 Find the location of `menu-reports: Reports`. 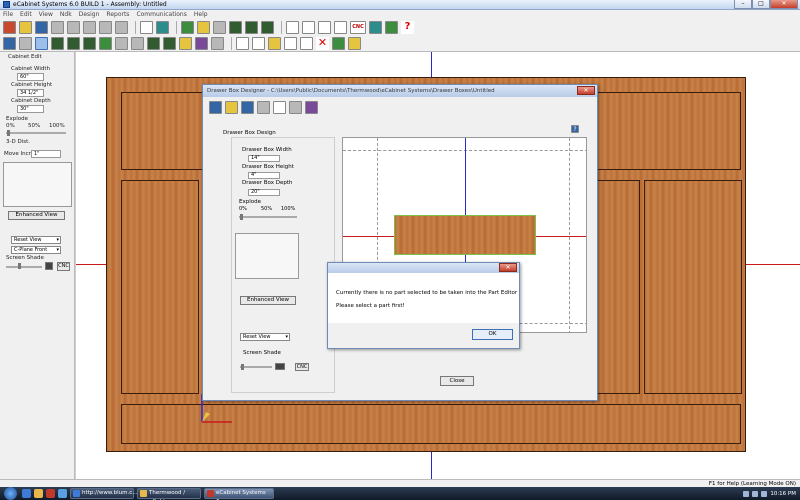

menu-reports: Reports is located at coordinates (117, 14).